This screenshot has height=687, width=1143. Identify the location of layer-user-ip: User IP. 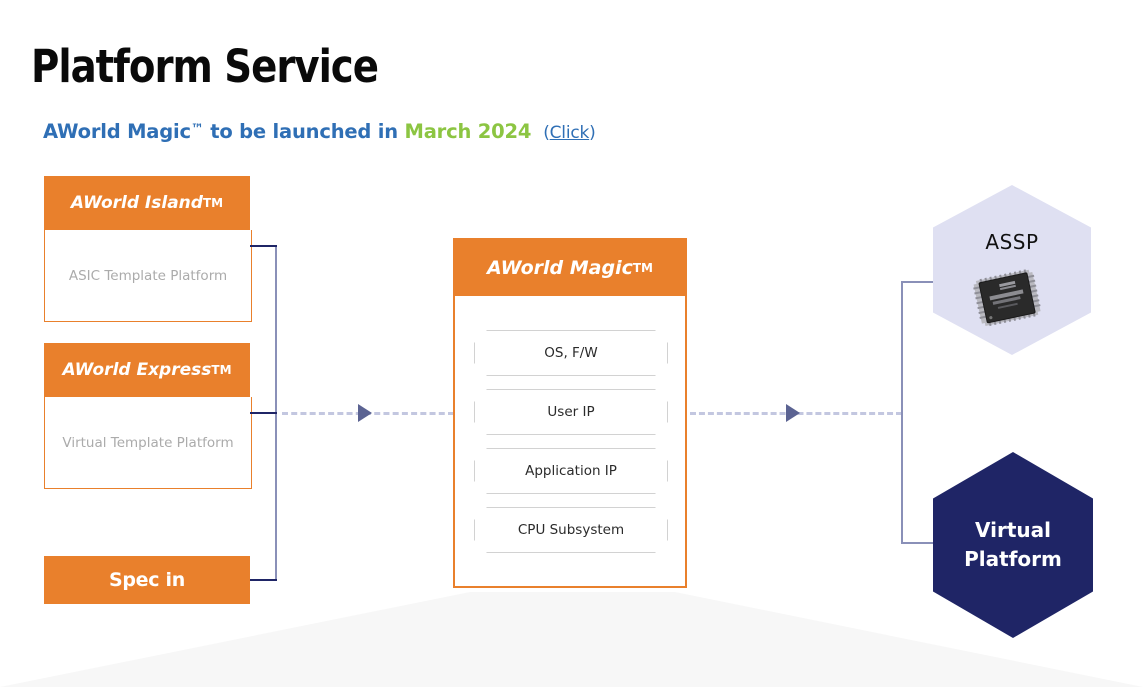
(571, 412).